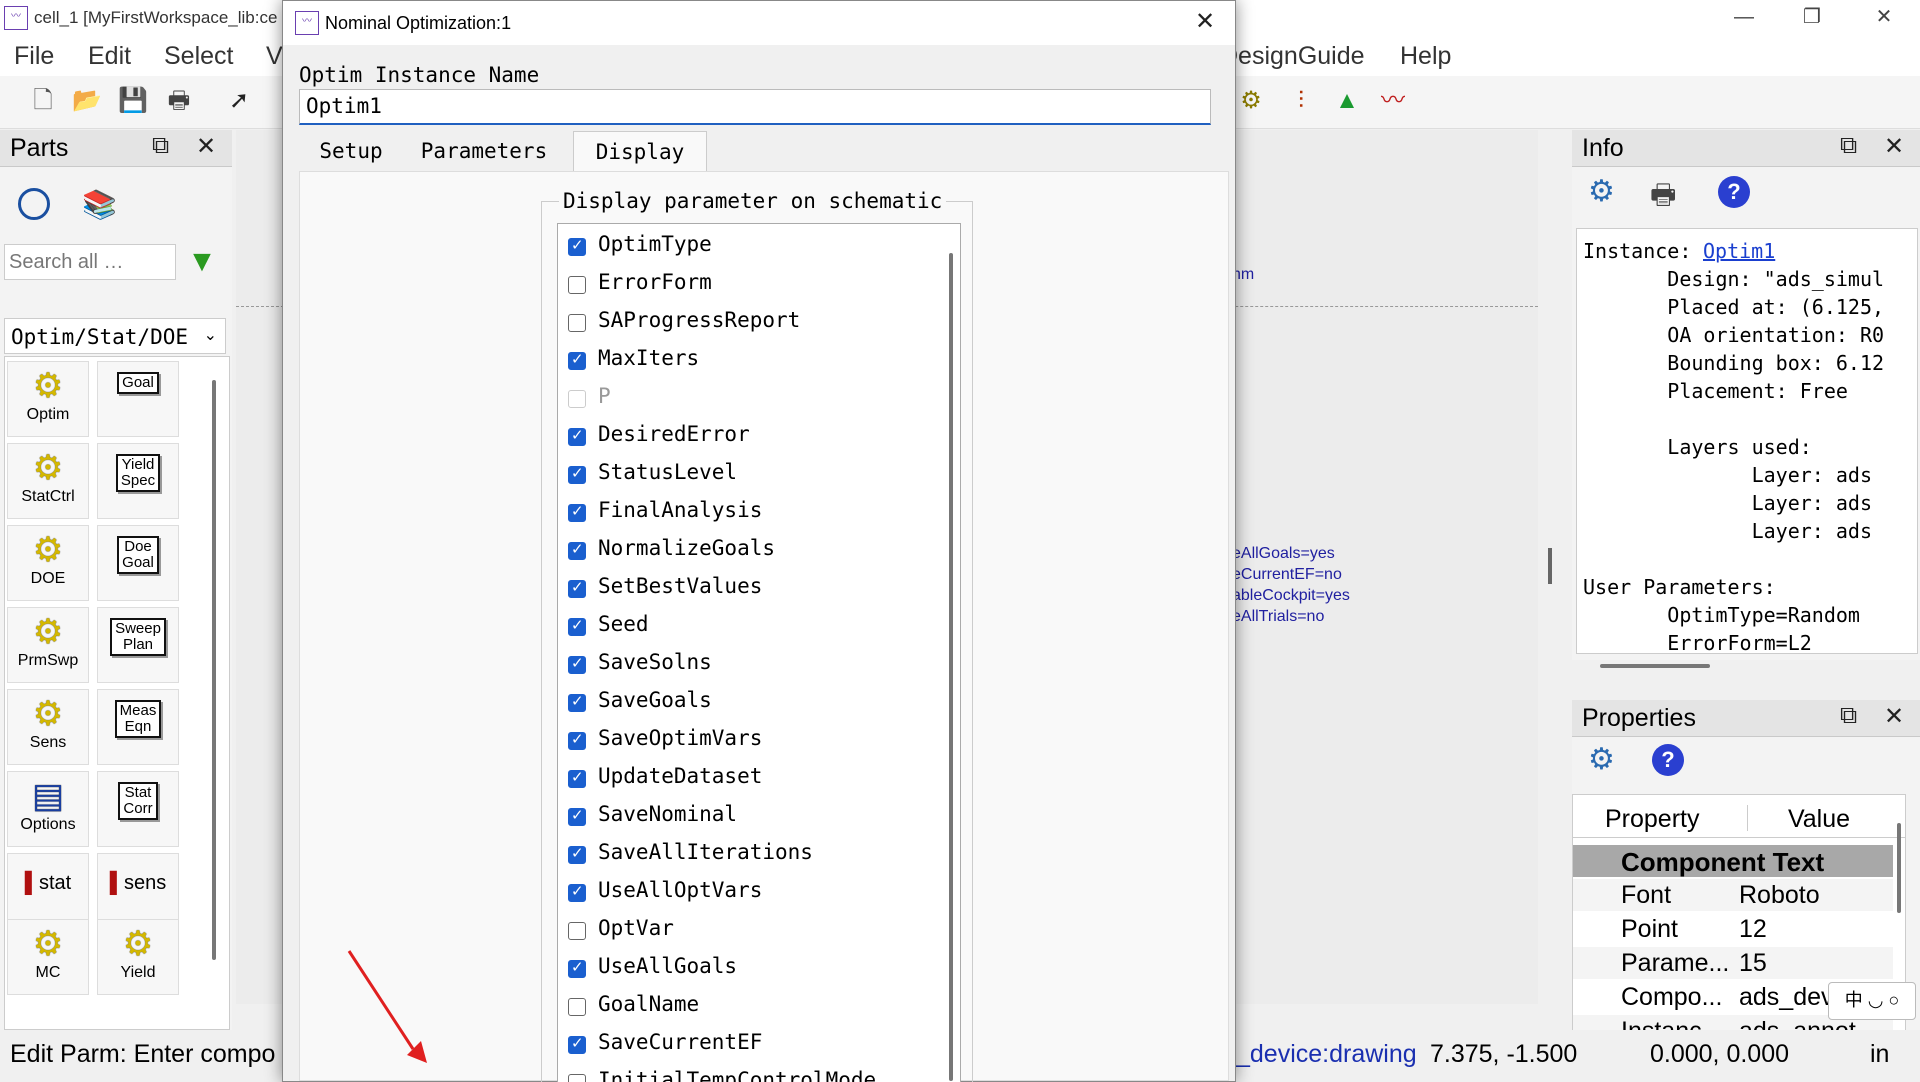 This screenshot has height=1082, width=1920. Describe the element at coordinates (1884, 18) in the screenshot. I see `close-button: ✕` at that location.